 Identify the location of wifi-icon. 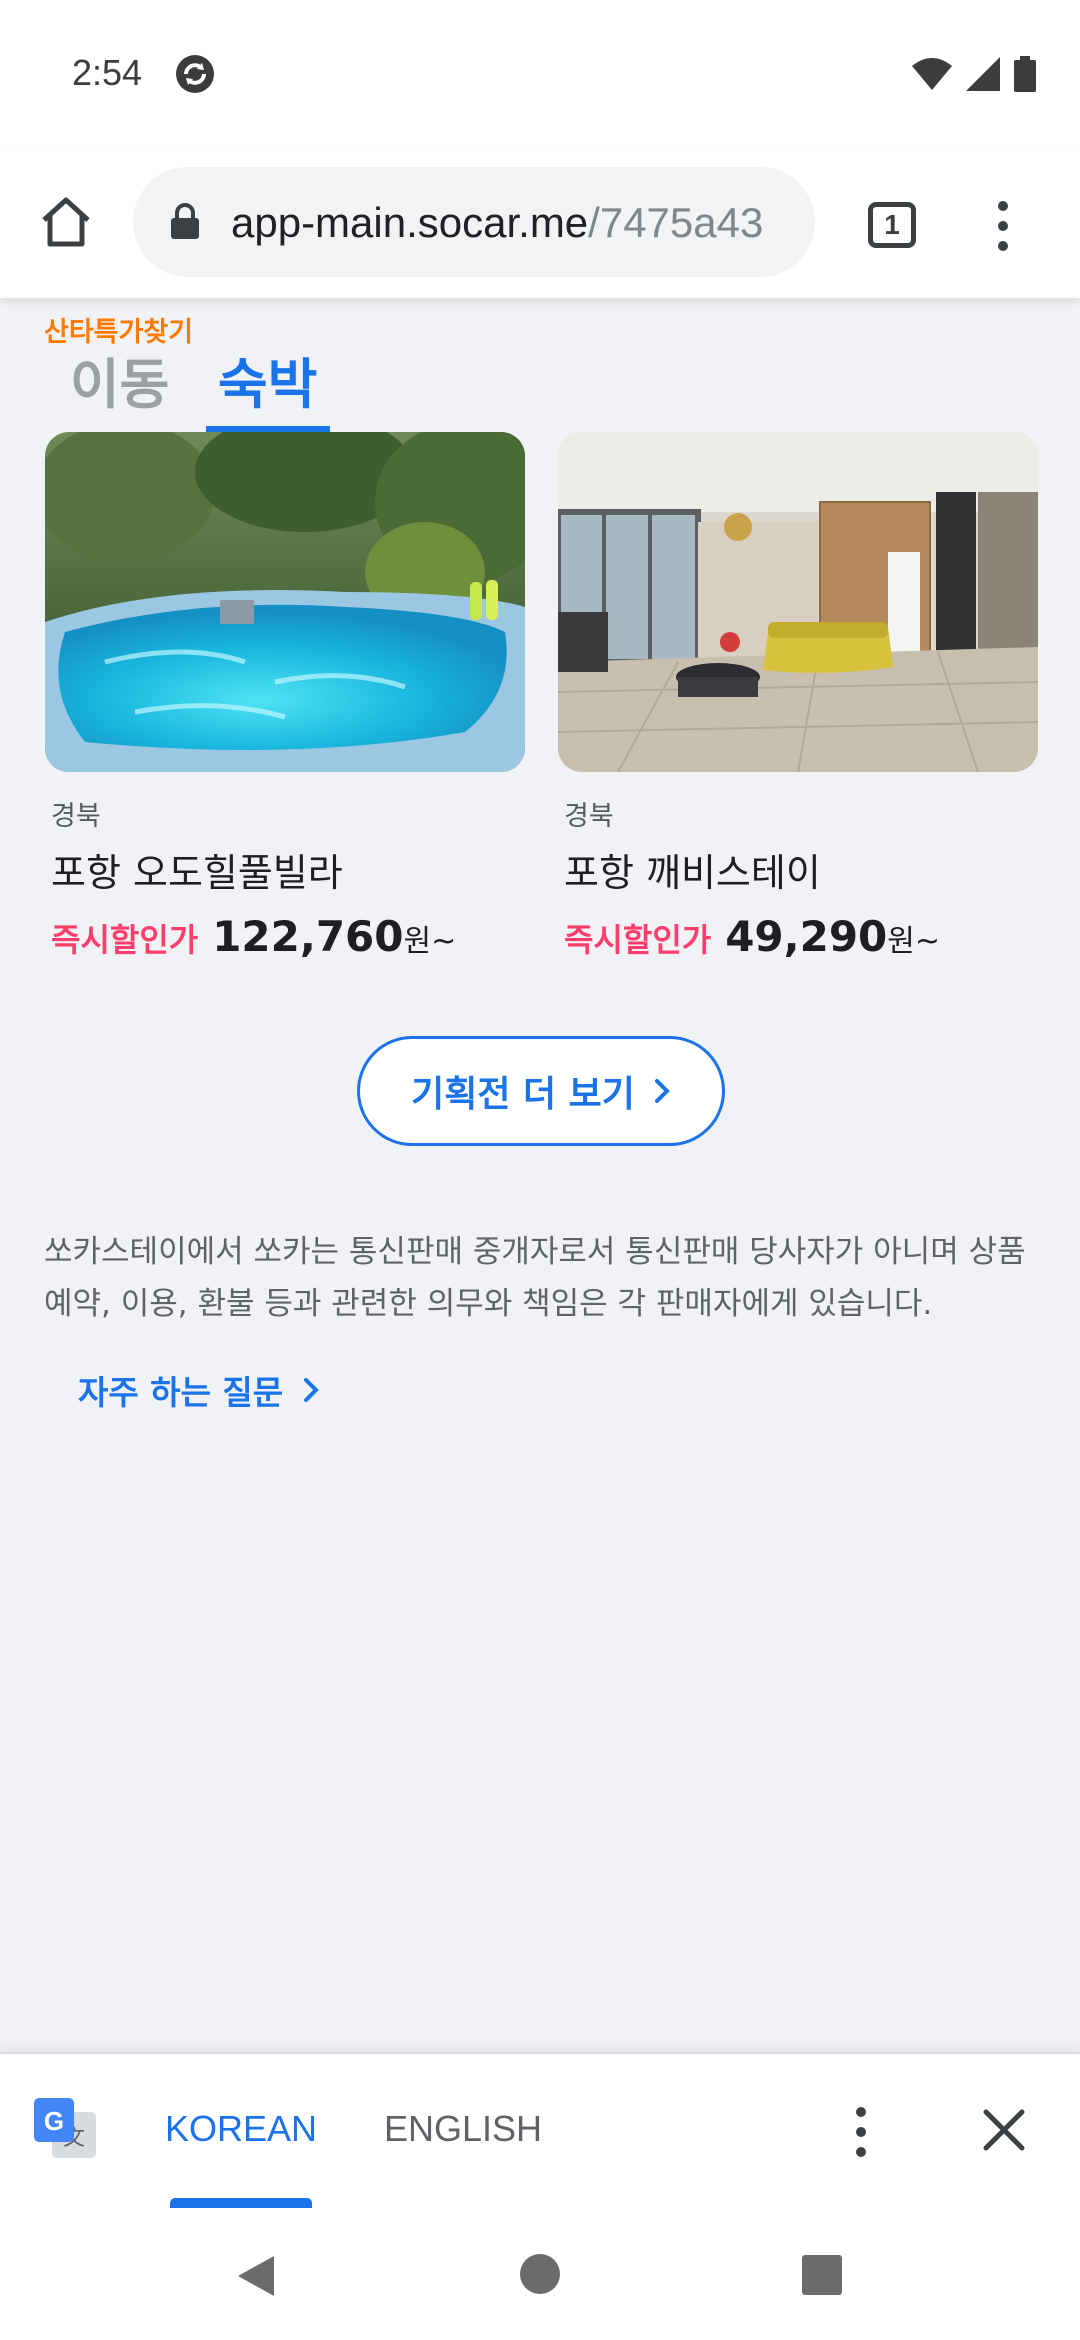
(932, 74).